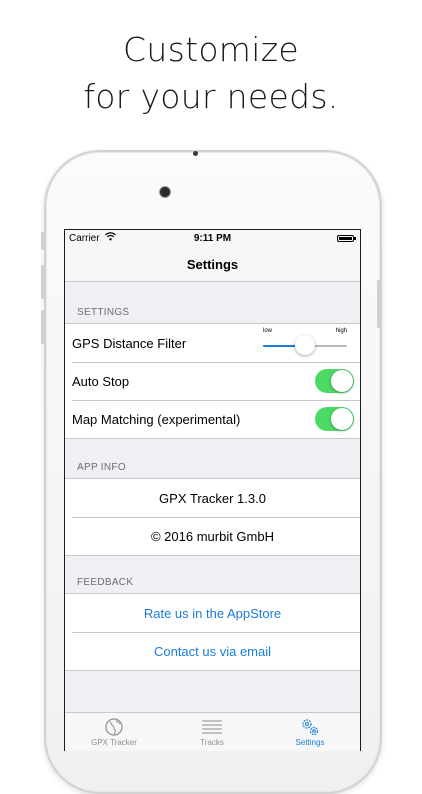  I want to click on globe-icon, so click(114, 727).